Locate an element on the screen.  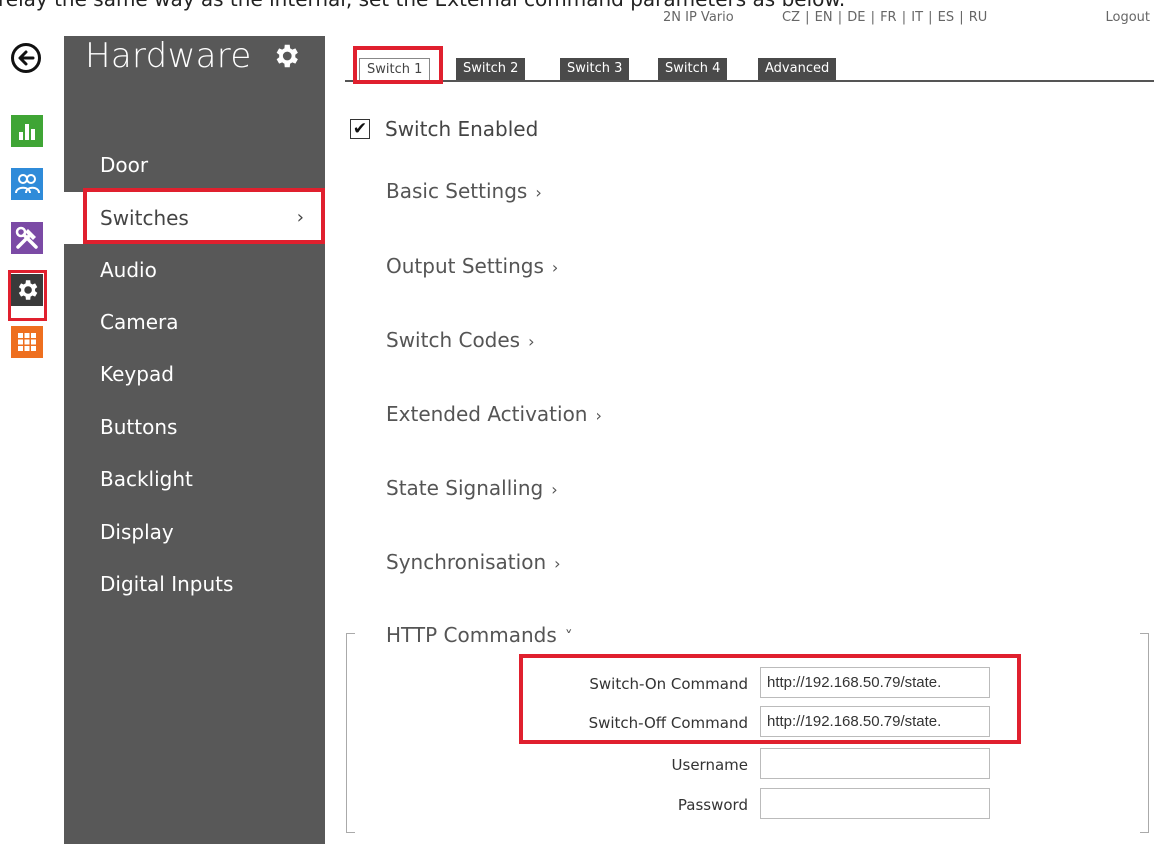
sidebar-item-label: Audio is located at coordinates (128, 270).